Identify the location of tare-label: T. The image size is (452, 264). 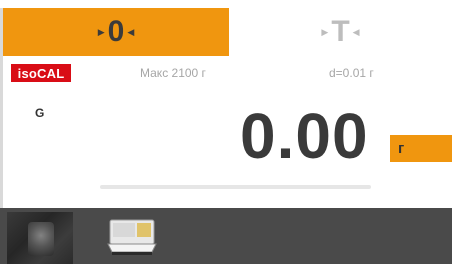
(340, 31).